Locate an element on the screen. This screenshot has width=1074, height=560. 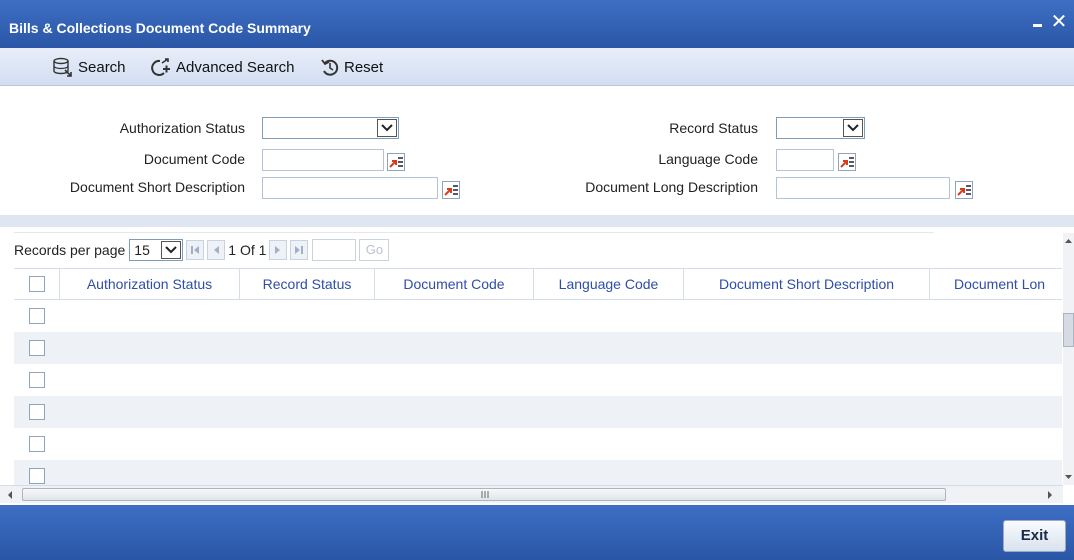
scroll-left-icon is located at coordinates (10, 495).